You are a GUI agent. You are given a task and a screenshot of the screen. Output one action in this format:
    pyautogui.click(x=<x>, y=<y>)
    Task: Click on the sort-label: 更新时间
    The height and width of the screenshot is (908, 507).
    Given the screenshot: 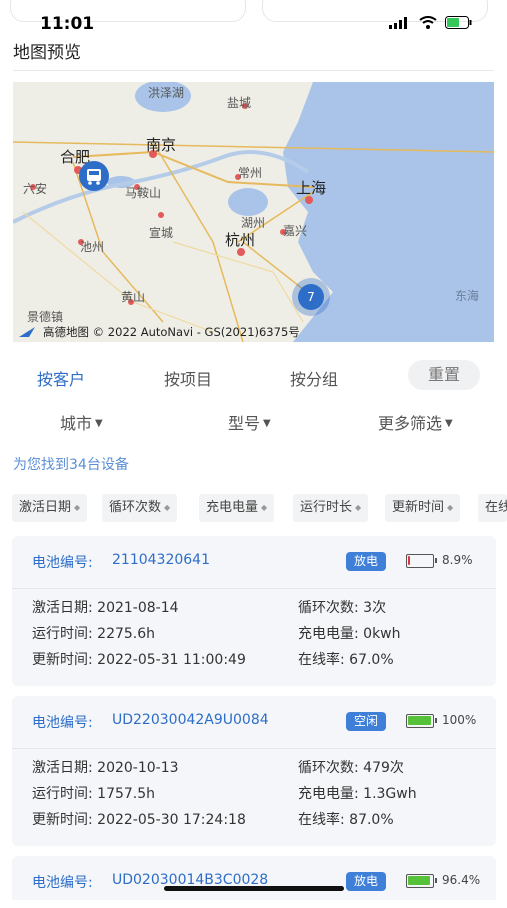 What is the action you would take?
    pyautogui.click(x=418, y=507)
    